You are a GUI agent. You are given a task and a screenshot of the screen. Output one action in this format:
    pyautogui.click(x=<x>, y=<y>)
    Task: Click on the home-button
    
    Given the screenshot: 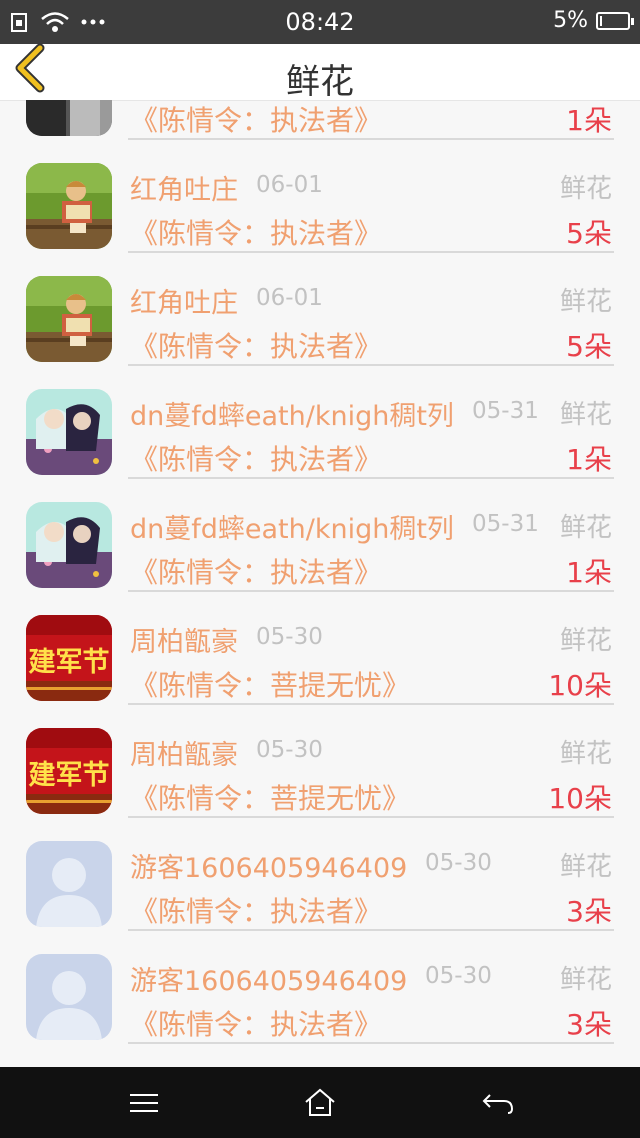 What is the action you would take?
    pyautogui.click(x=320, y=1103)
    